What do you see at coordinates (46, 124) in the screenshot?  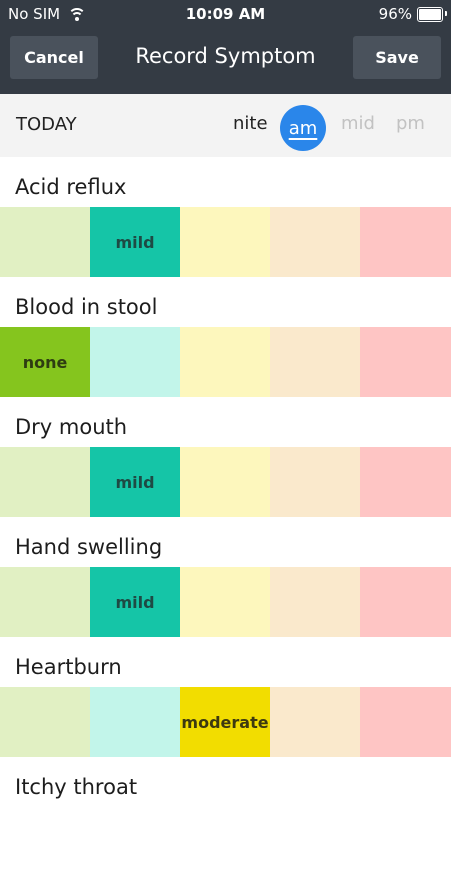 I see `today-label: TODAY` at bounding box center [46, 124].